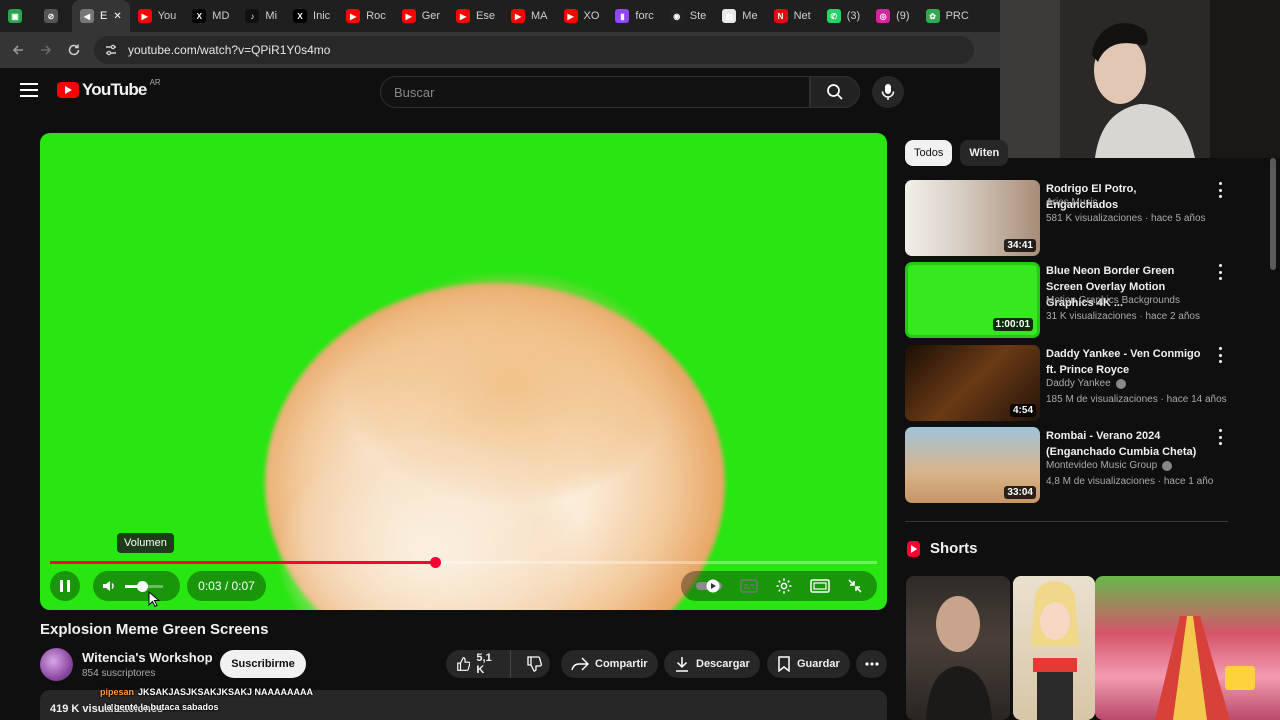 The height and width of the screenshot is (720, 1280). Describe the element at coordinates (210, 16) in the screenshot. I see `browser-tab: X MD` at that location.